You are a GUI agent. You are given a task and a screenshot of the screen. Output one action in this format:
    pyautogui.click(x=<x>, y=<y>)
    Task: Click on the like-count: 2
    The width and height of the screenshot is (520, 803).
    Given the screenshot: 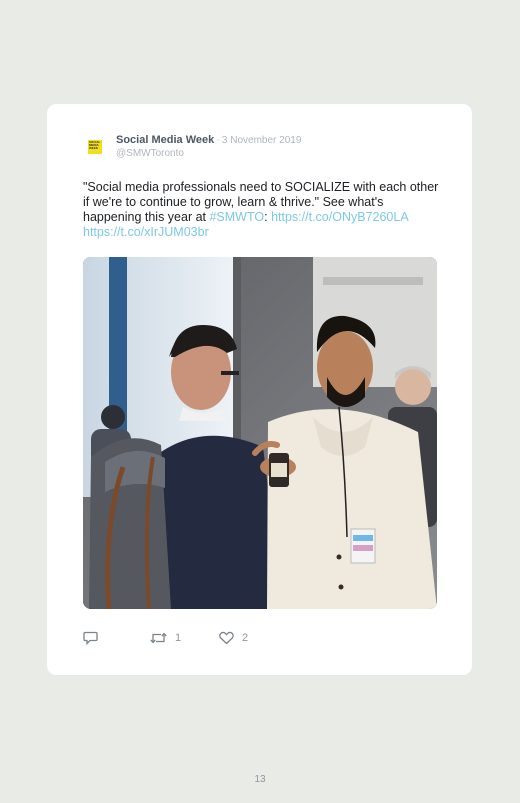 What is the action you would take?
    pyautogui.click(x=245, y=638)
    